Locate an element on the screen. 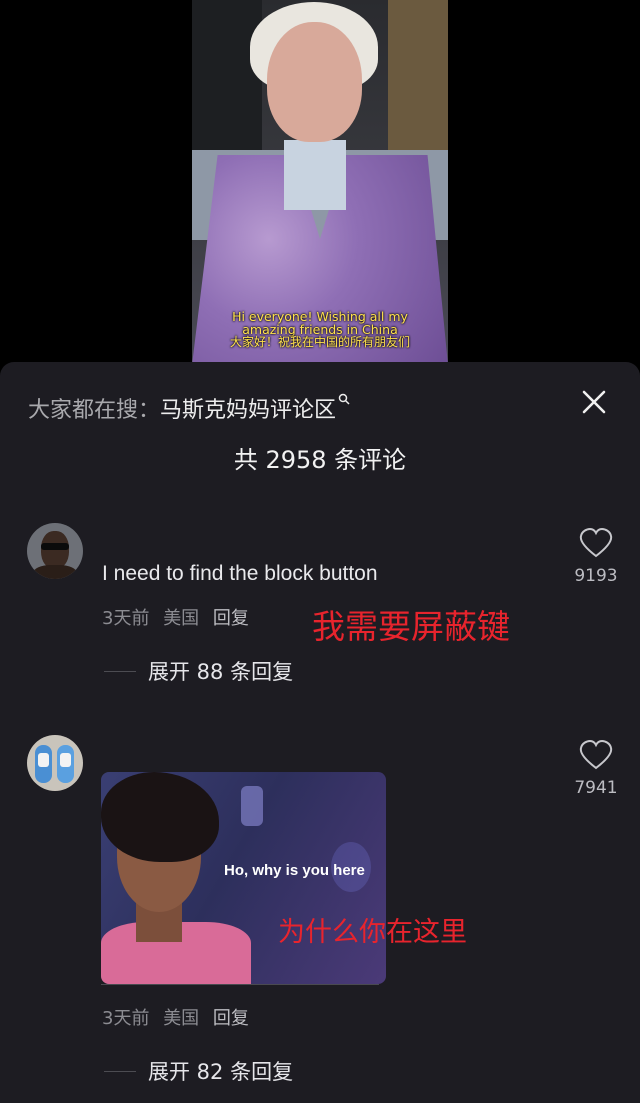 The height and width of the screenshot is (1103, 640). avatar-sneaker-lace-right is located at coordinates (65, 760).